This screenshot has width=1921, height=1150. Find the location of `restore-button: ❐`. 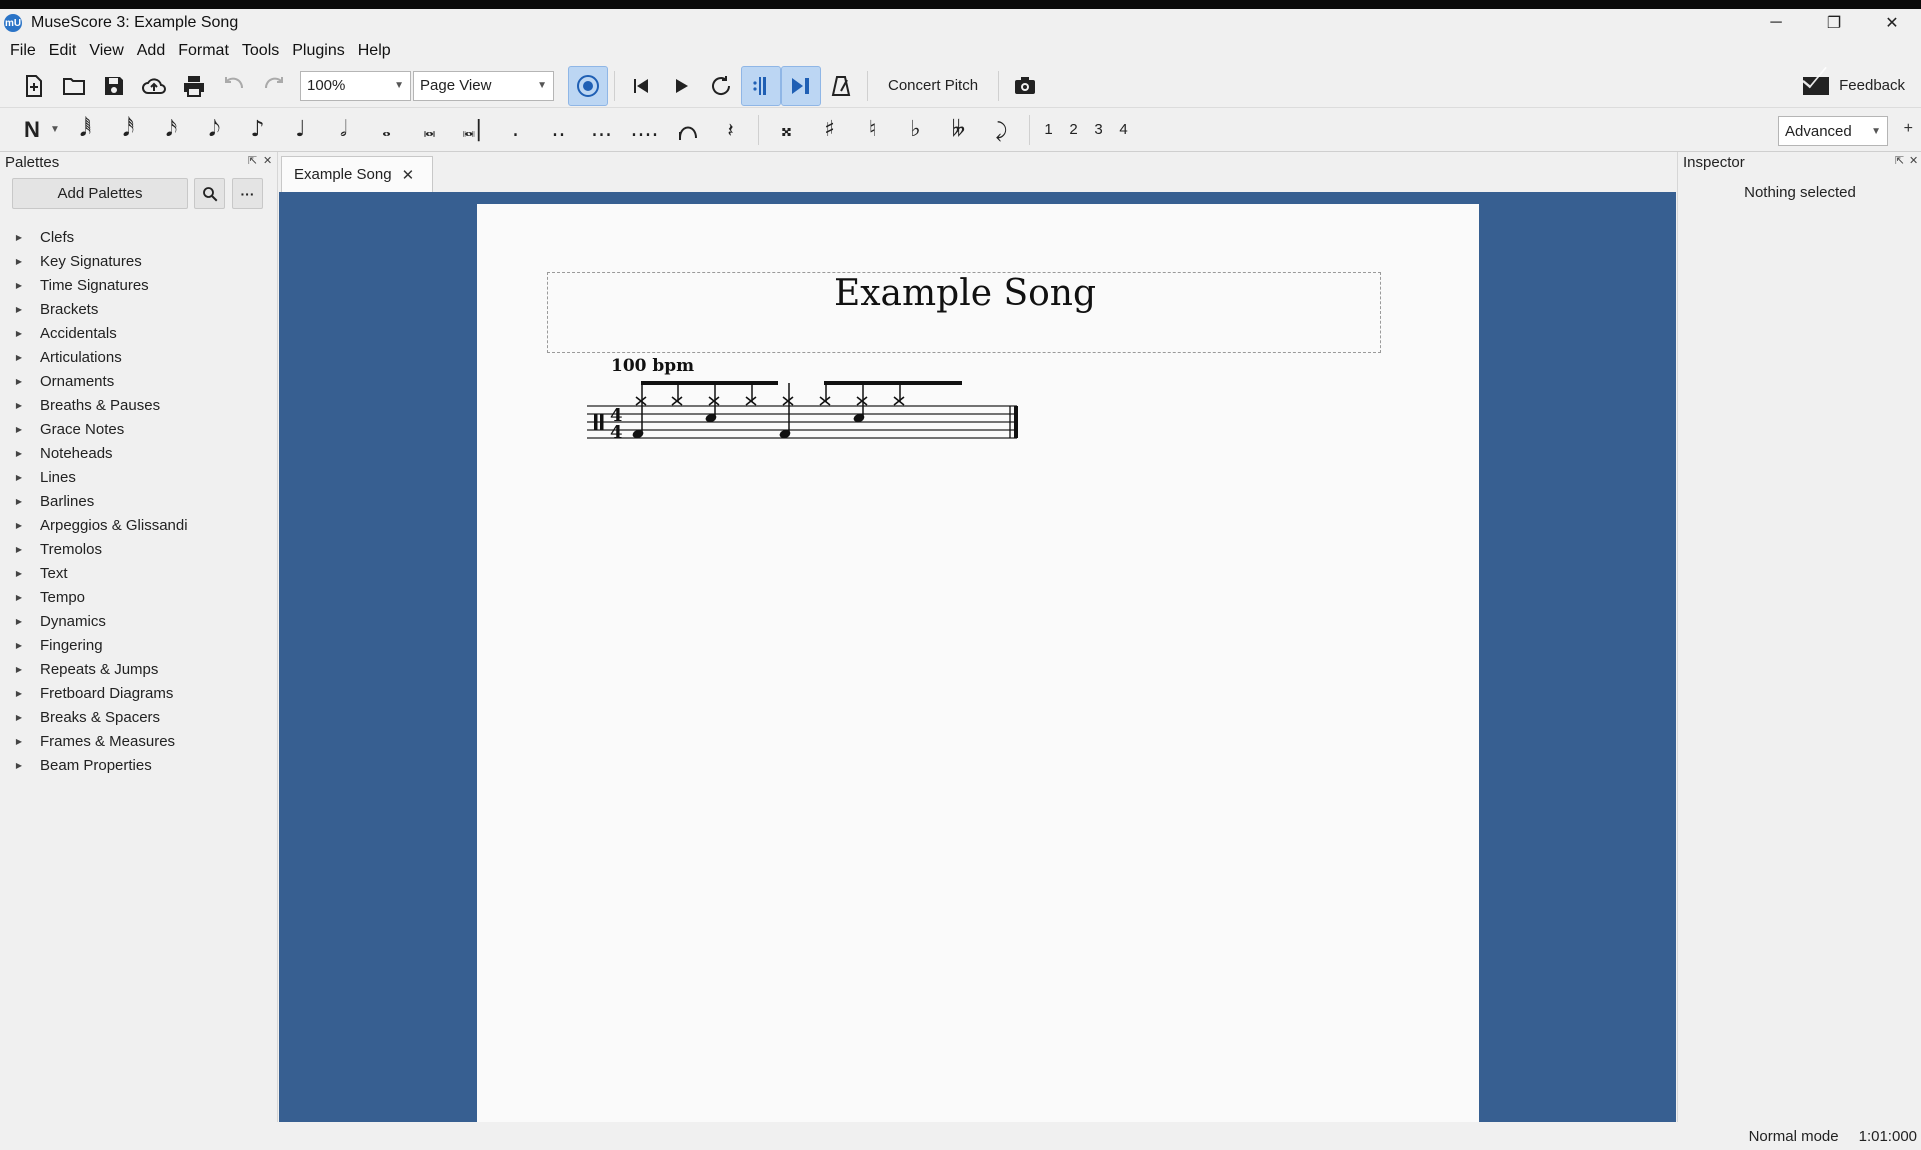

restore-button: ❐ is located at coordinates (1834, 23).